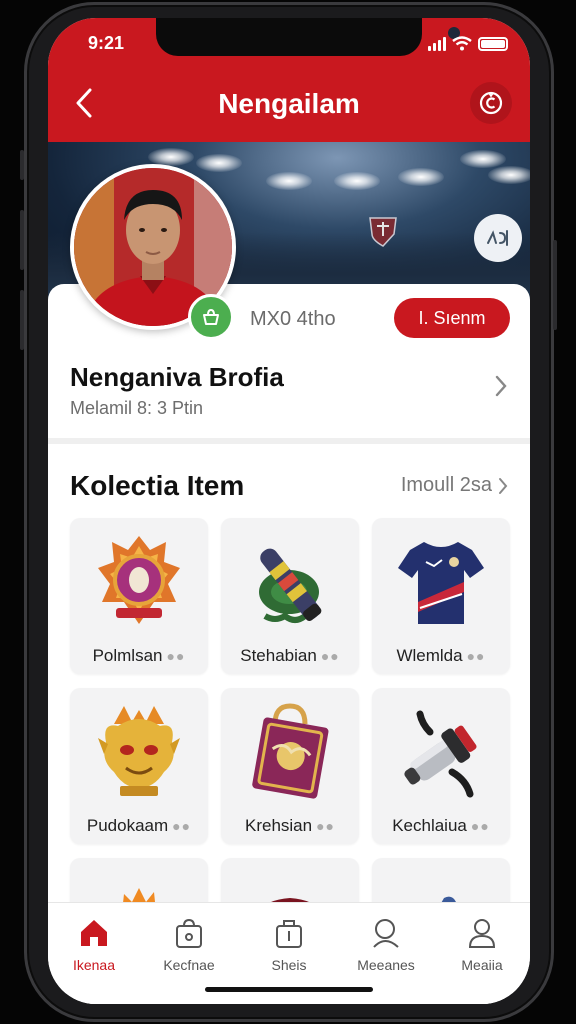 The height and width of the screenshot is (1024, 576). I want to click on mute-switch, so click(22, 165).